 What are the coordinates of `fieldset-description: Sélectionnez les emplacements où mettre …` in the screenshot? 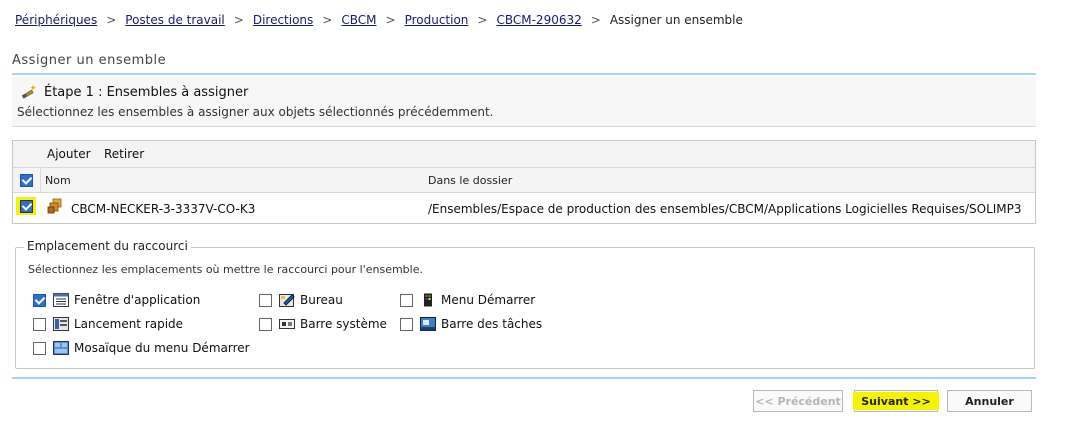 It's located at (225, 269).